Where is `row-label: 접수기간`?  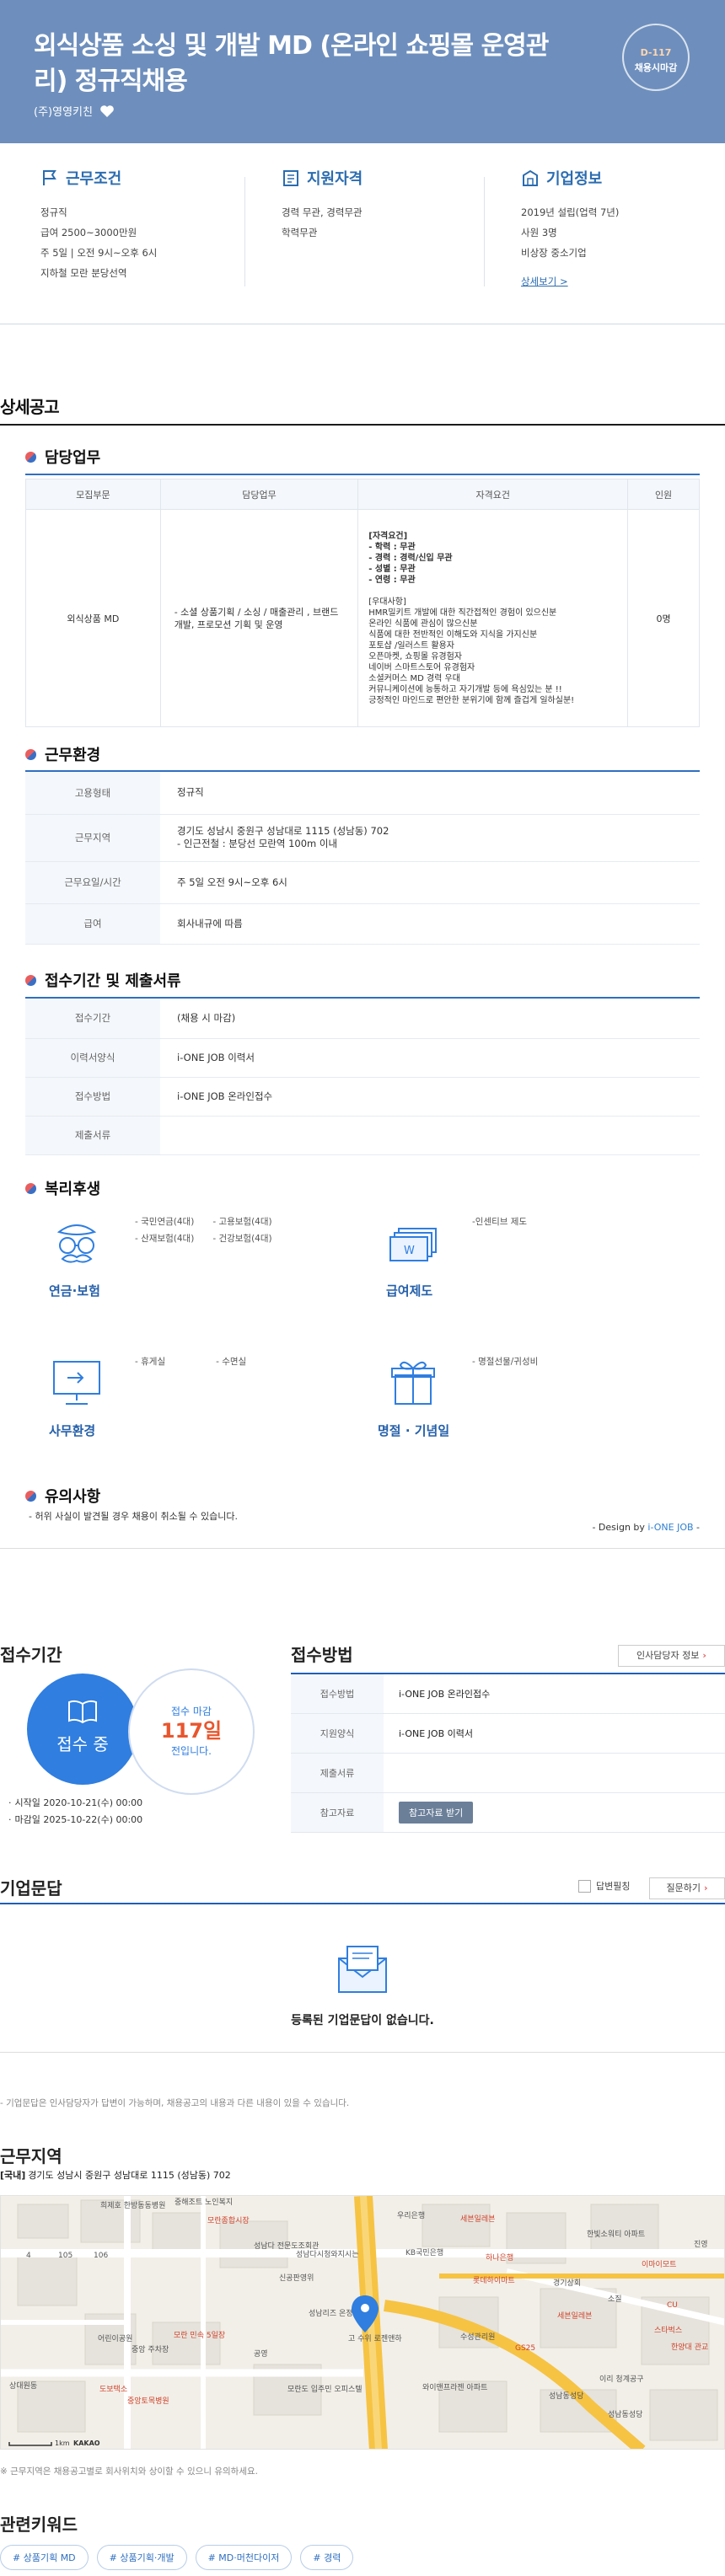 row-label: 접수기간 is located at coordinates (92, 1019).